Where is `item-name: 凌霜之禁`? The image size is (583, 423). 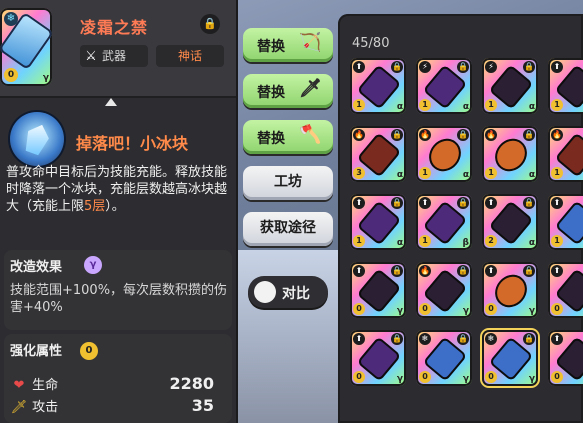 item-name: 凌霜之禁 is located at coordinates (114, 27).